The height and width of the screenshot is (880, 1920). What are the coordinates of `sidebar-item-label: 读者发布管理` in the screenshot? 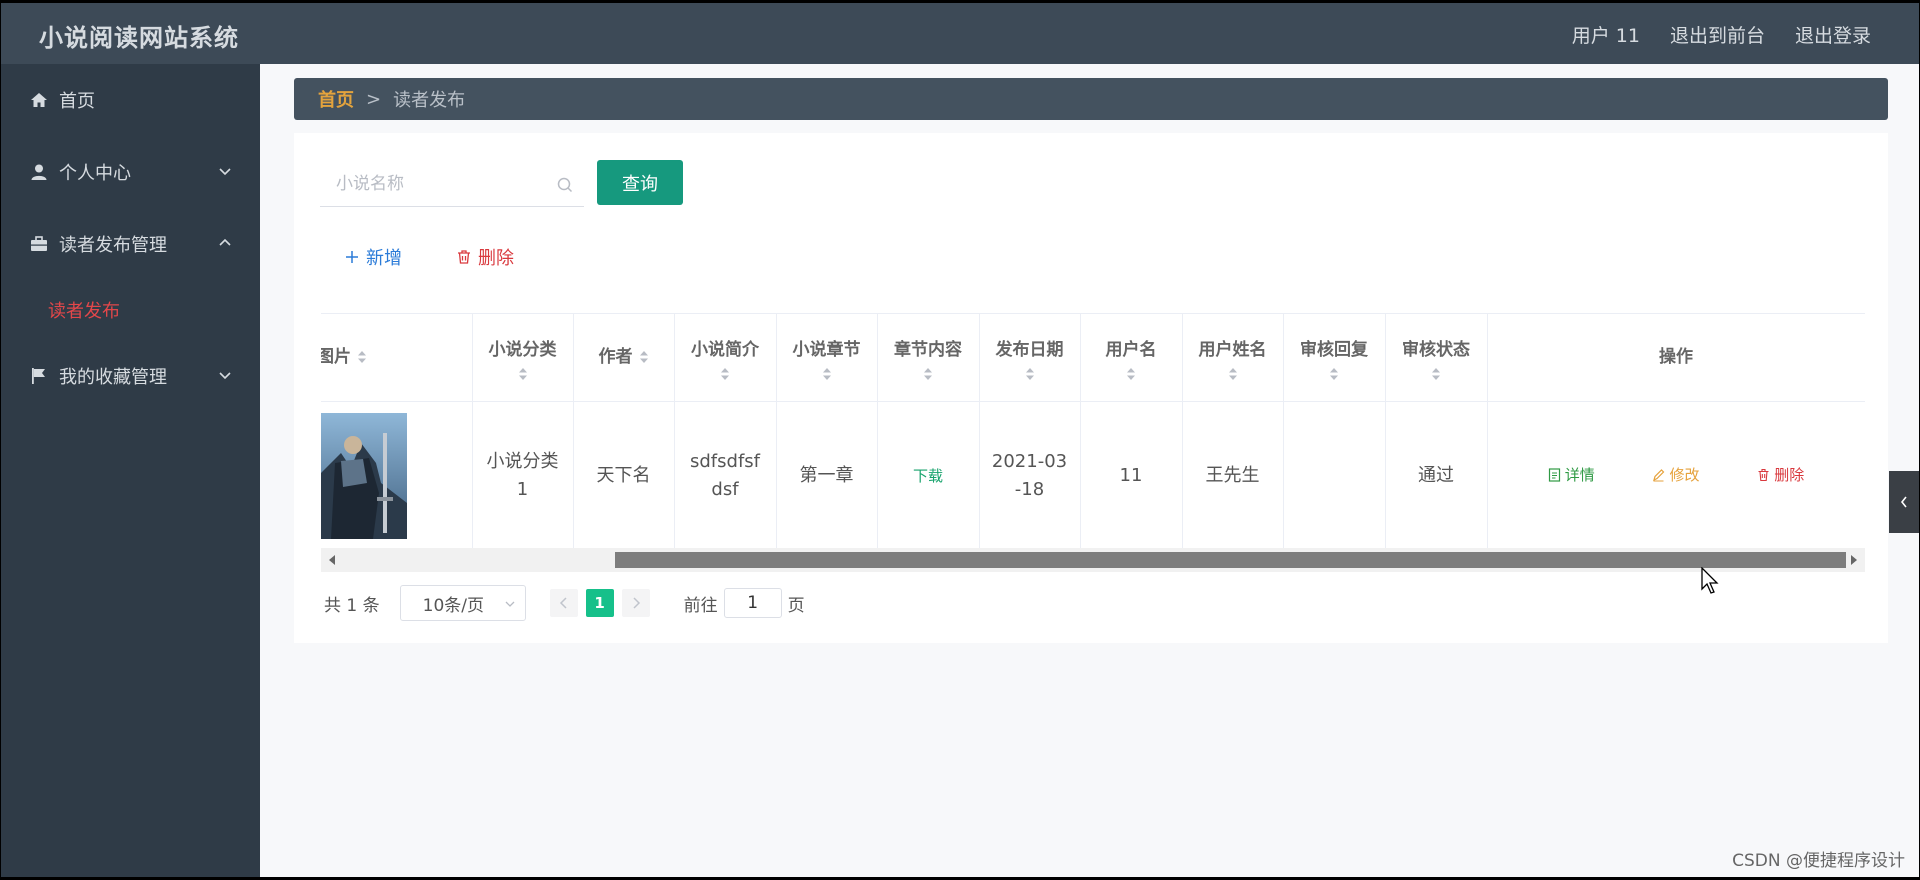 It's located at (113, 245).